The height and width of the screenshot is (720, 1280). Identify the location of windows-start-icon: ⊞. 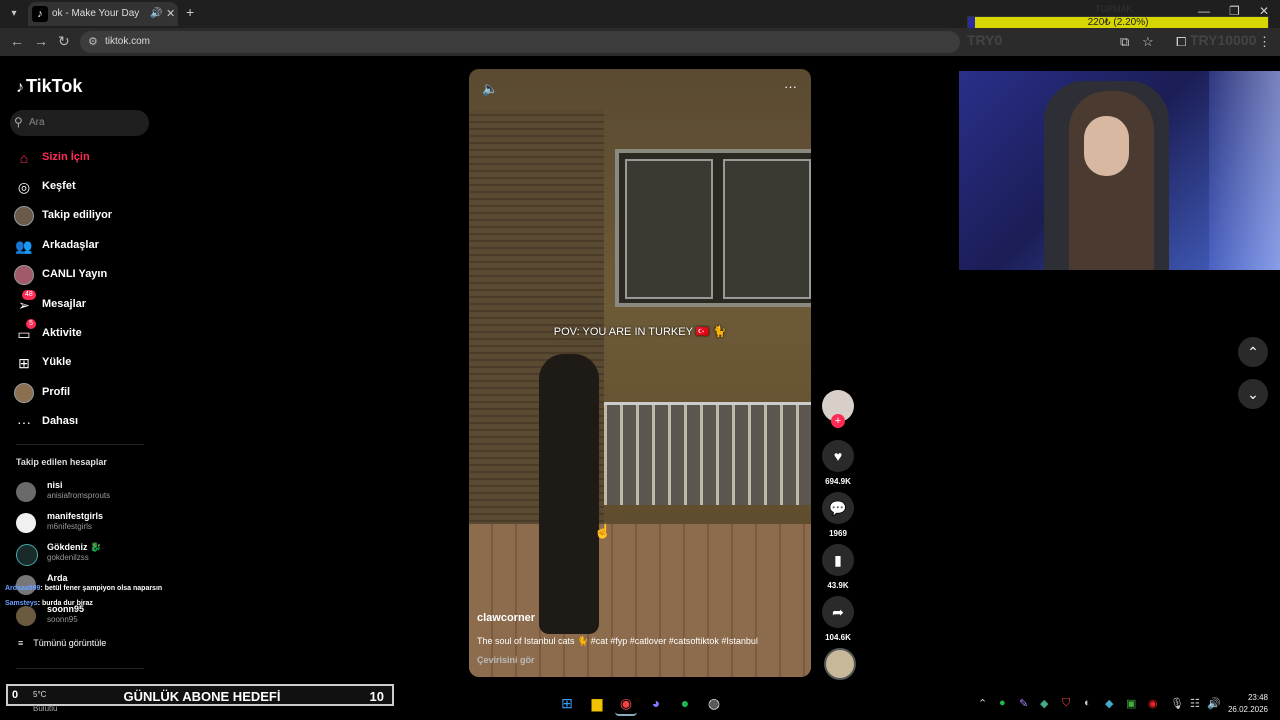
(567, 703).